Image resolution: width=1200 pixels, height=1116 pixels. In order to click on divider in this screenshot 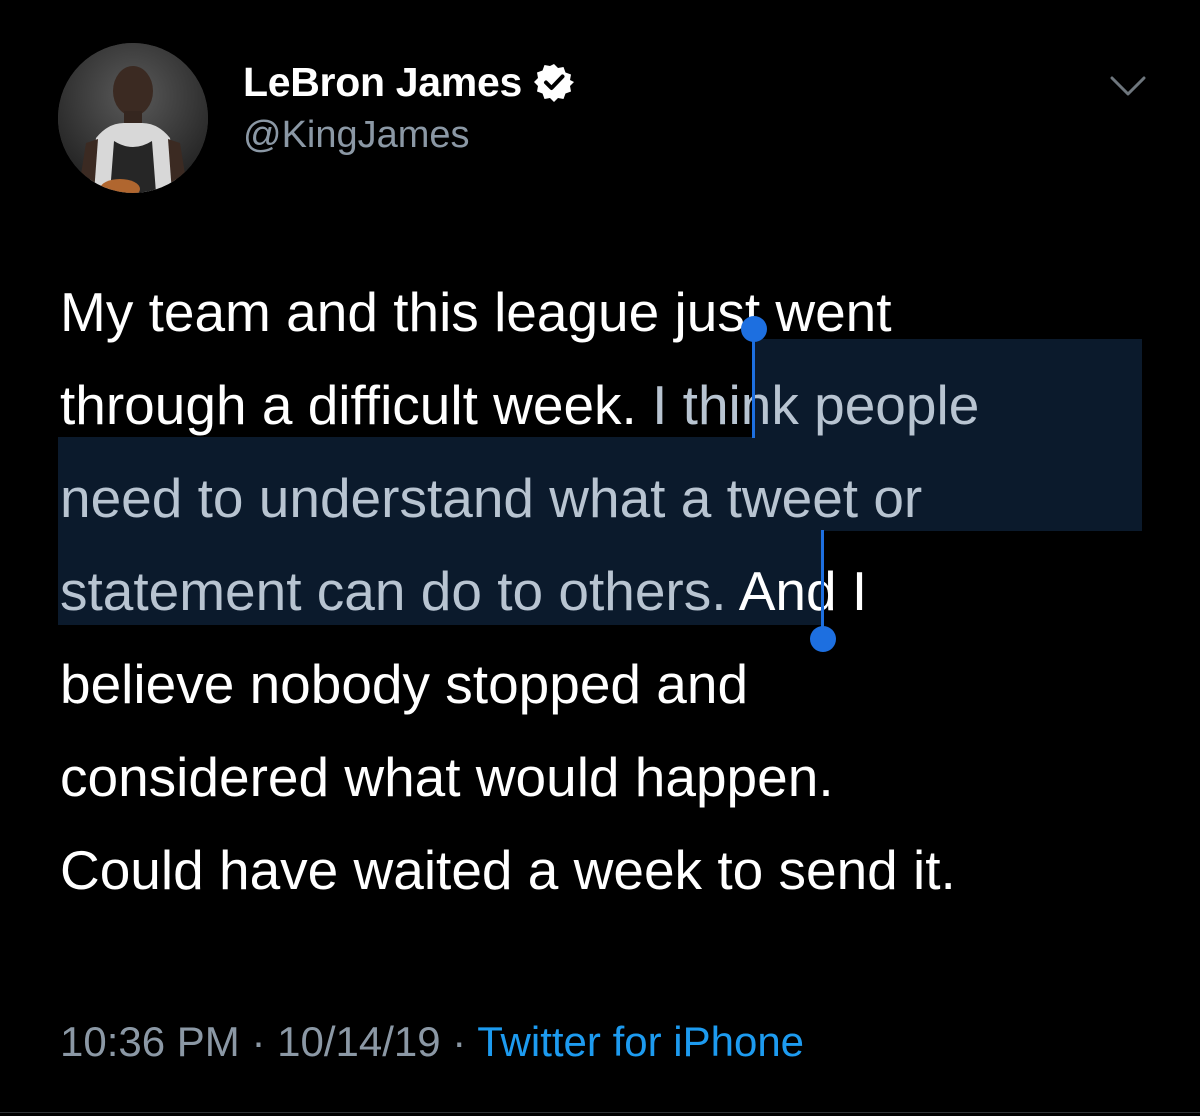, I will do `click(600, 1112)`.